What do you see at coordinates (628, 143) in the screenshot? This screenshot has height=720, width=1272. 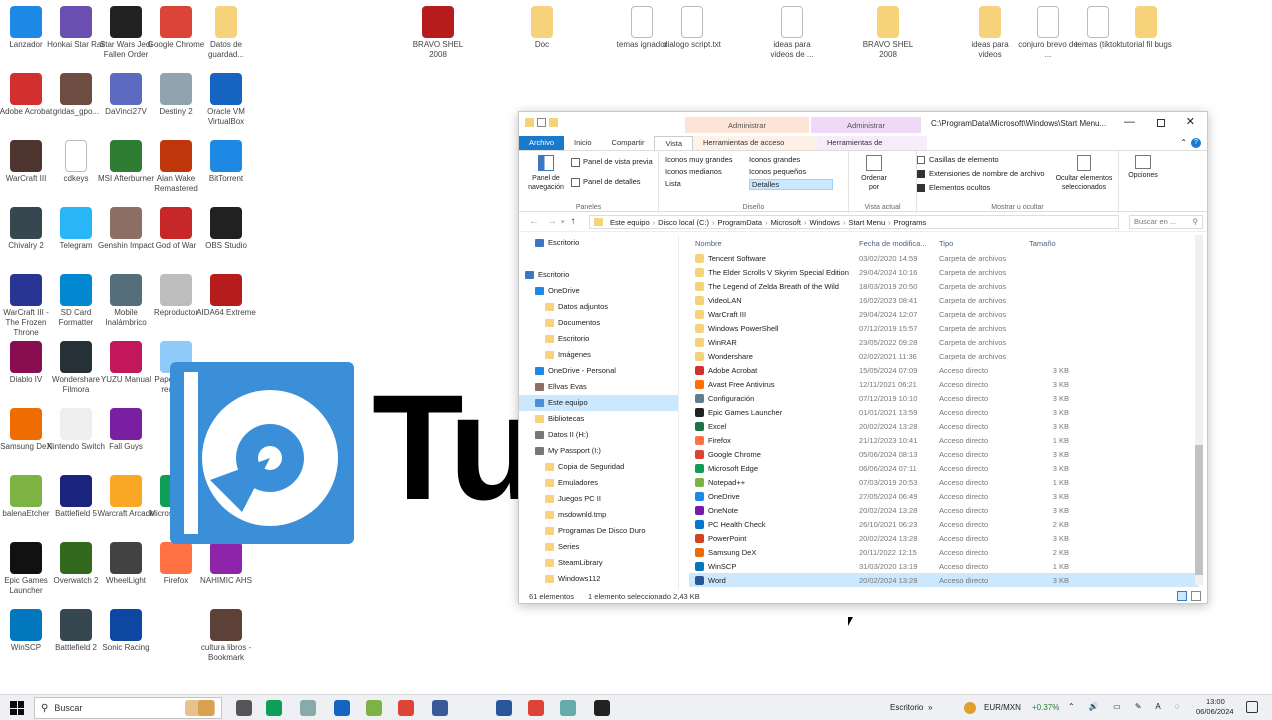 I see `tab-compartir: Compartir` at bounding box center [628, 143].